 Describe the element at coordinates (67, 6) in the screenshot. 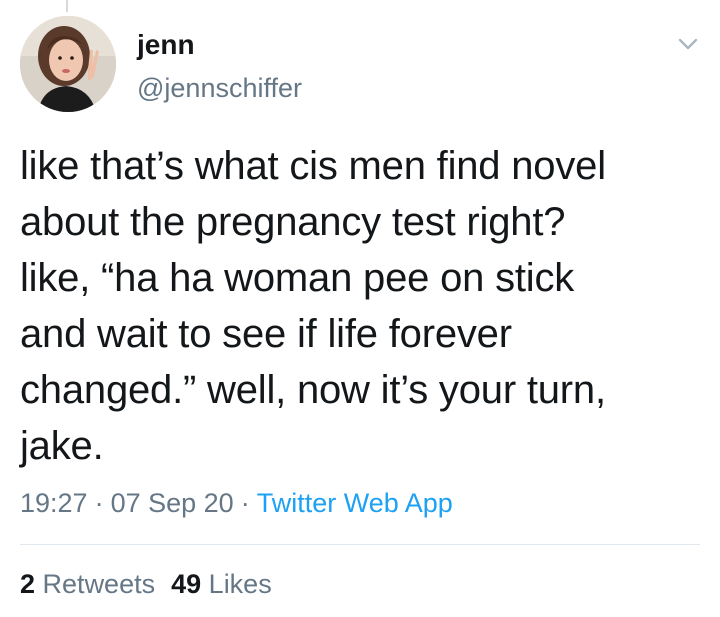

I see `thread-line` at that location.